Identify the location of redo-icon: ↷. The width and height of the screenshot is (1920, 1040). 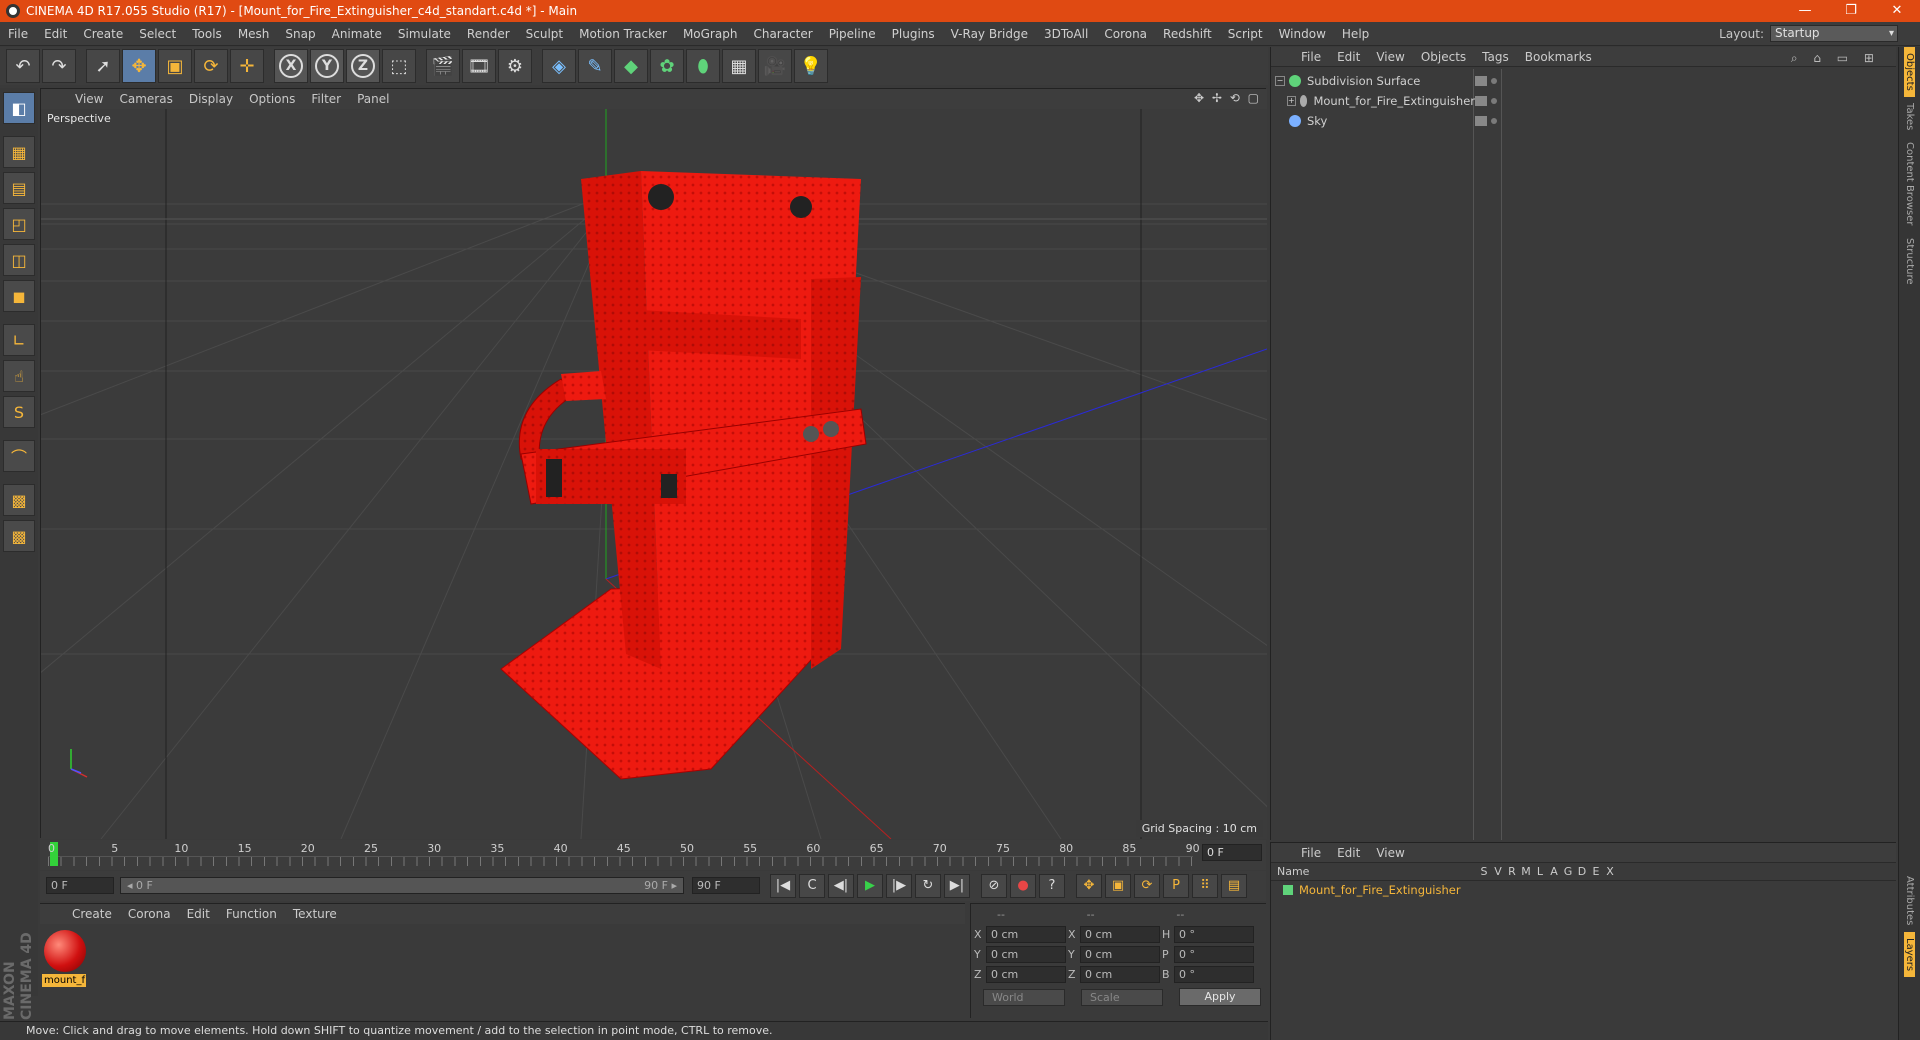
(59, 66).